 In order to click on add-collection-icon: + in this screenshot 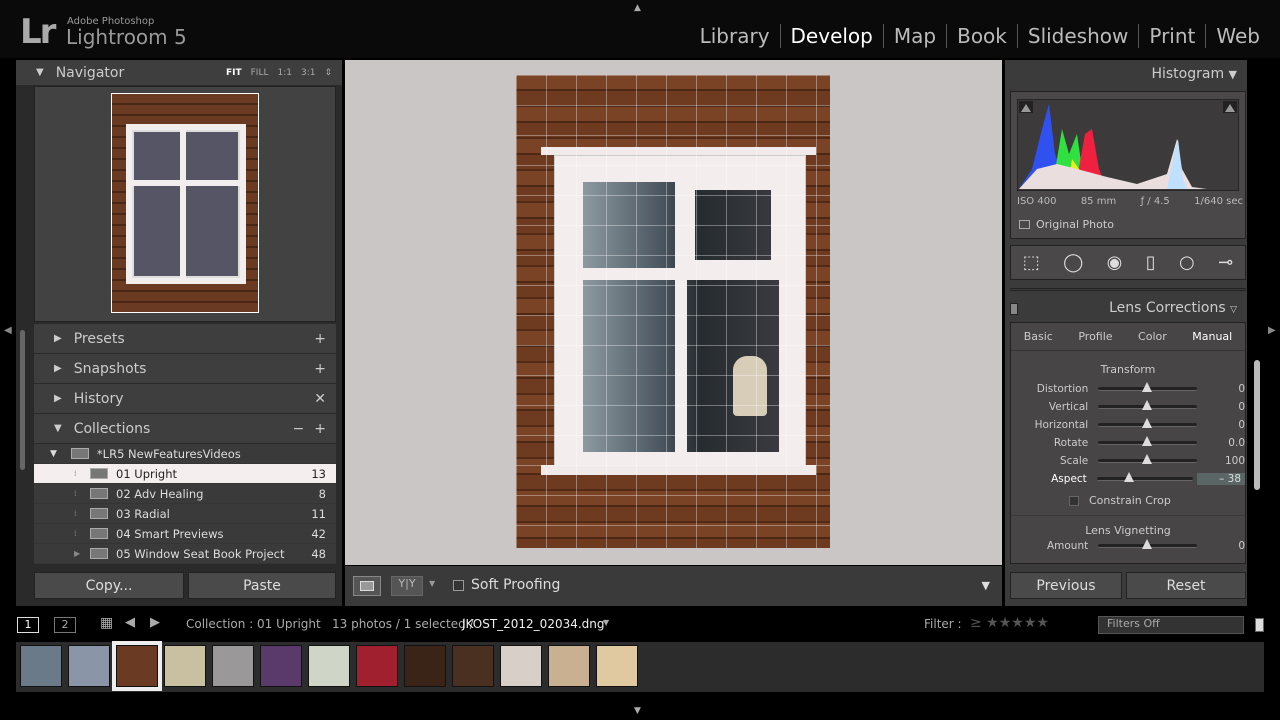, I will do `click(320, 429)`.